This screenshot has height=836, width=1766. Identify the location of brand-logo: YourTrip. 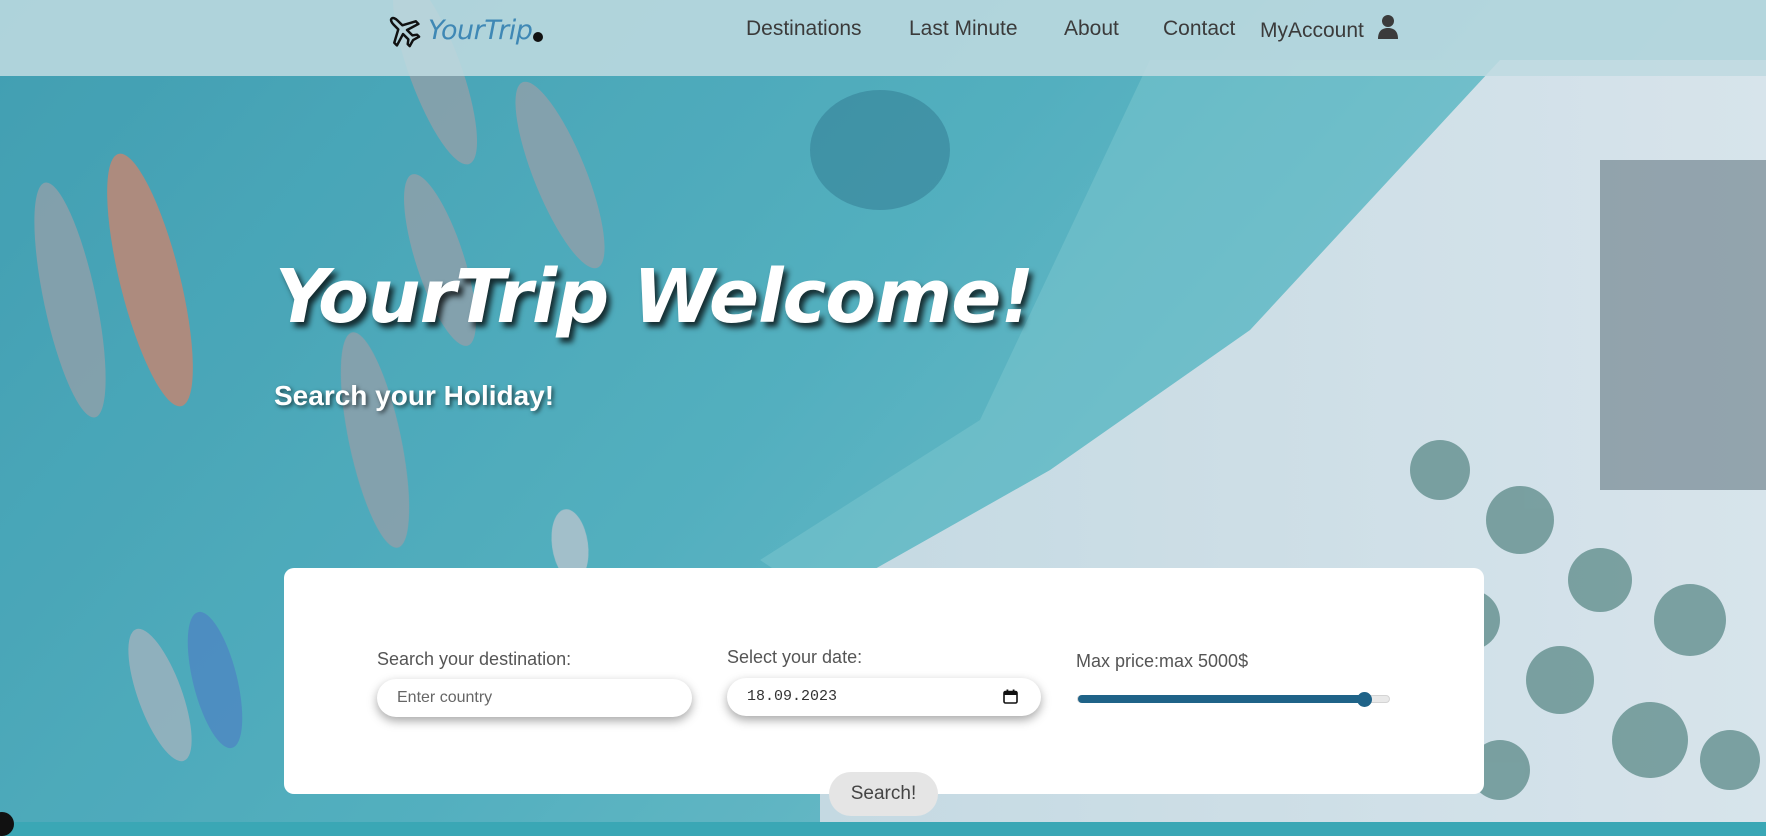
(458, 30).